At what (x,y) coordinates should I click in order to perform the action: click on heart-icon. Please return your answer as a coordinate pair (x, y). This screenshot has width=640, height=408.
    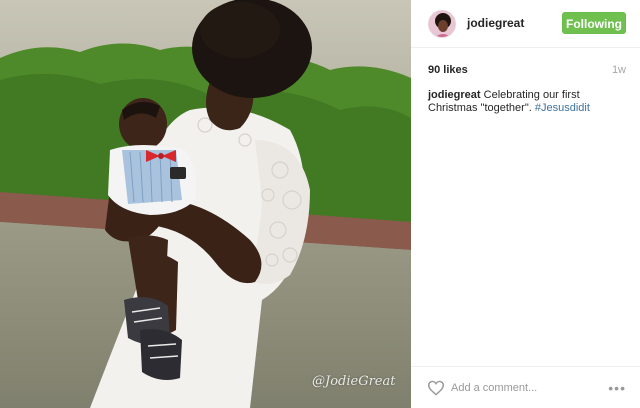
    Looking at the image, I should click on (436, 388).